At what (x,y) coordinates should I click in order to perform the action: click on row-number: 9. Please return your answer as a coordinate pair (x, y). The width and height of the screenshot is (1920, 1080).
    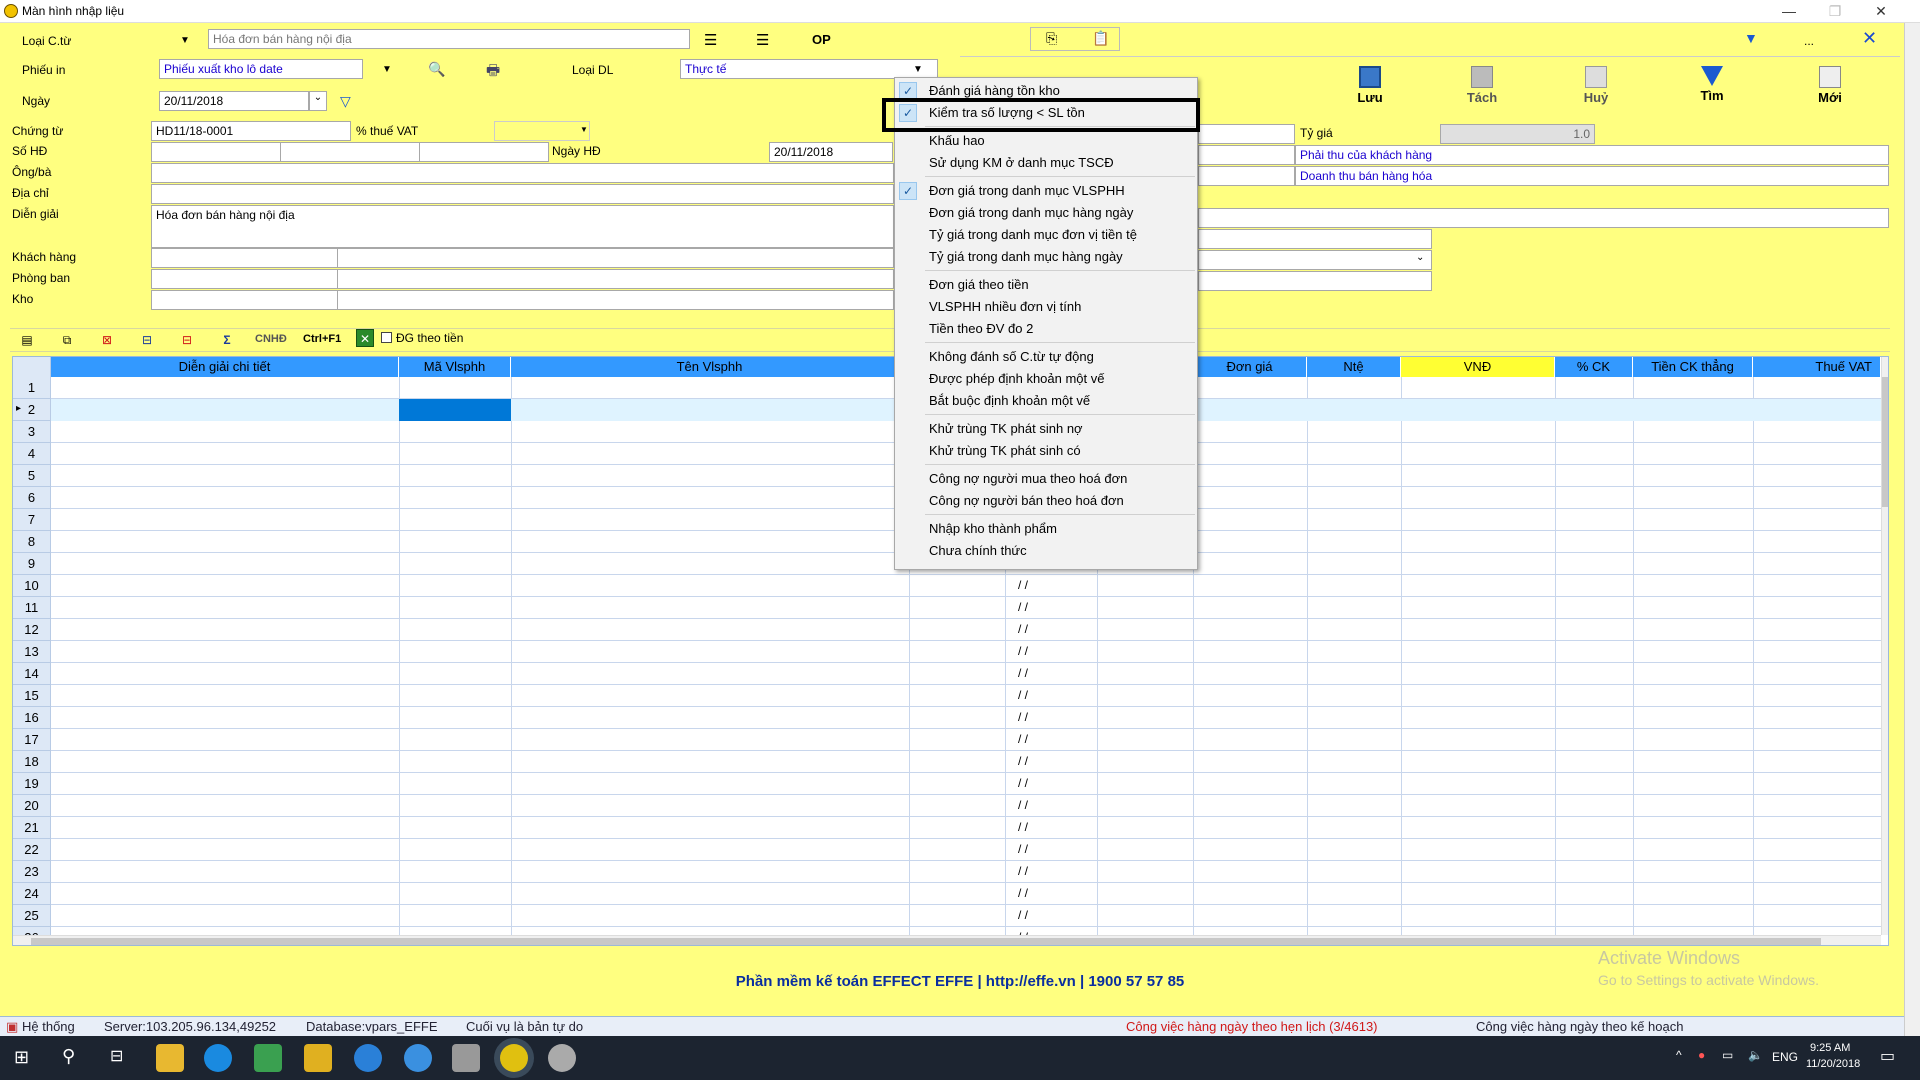
    Looking at the image, I should click on (32, 564).